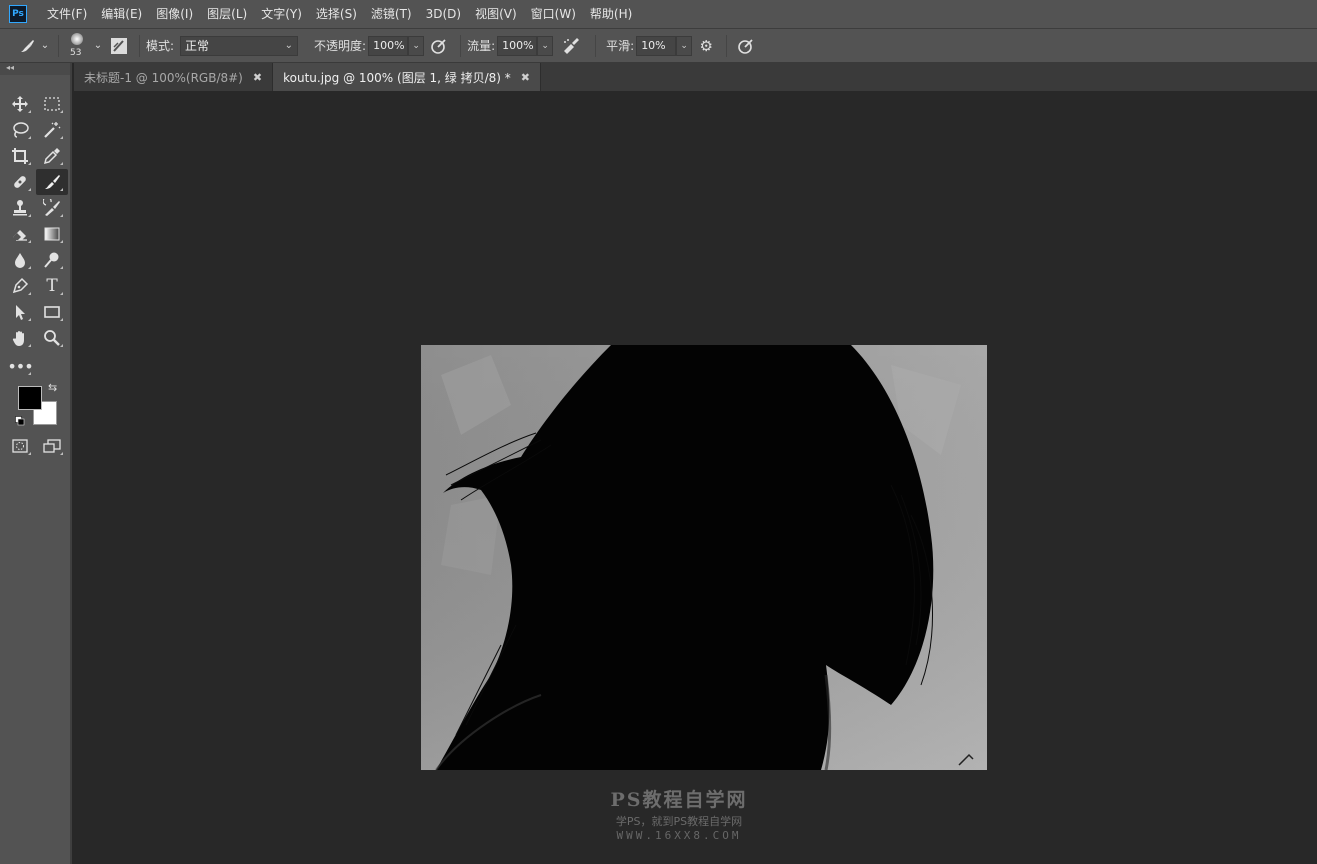 The width and height of the screenshot is (1317, 864). What do you see at coordinates (52, 260) in the screenshot?
I see `dodge-icon` at bounding box center [52, 260].